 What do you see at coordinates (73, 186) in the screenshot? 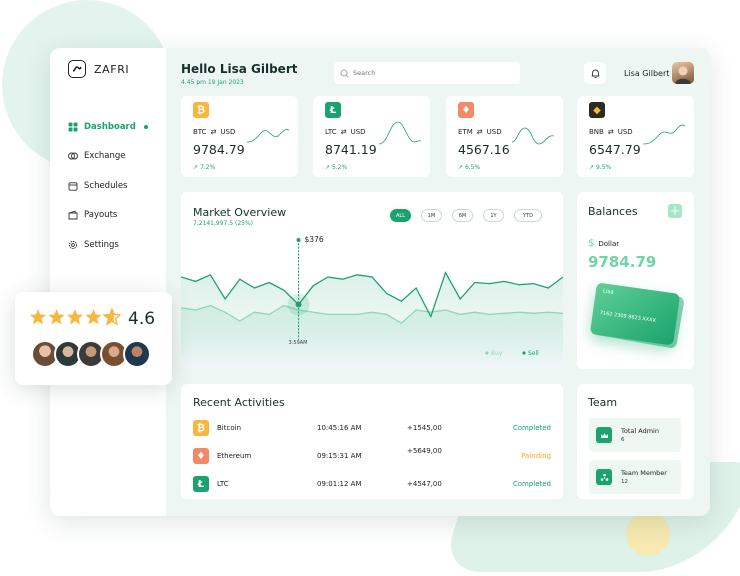
I see `calendar-icon` at bounding box center [73, 186].